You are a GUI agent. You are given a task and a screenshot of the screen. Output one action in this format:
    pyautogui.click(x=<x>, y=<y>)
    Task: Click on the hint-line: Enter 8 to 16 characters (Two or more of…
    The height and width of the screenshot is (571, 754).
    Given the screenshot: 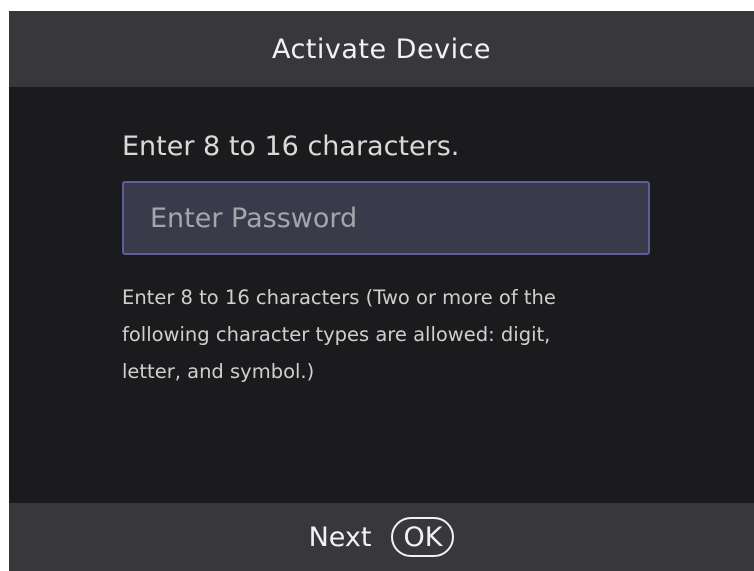 What is the action you would take?
    pyautogui.click(x=339, y=297)
    